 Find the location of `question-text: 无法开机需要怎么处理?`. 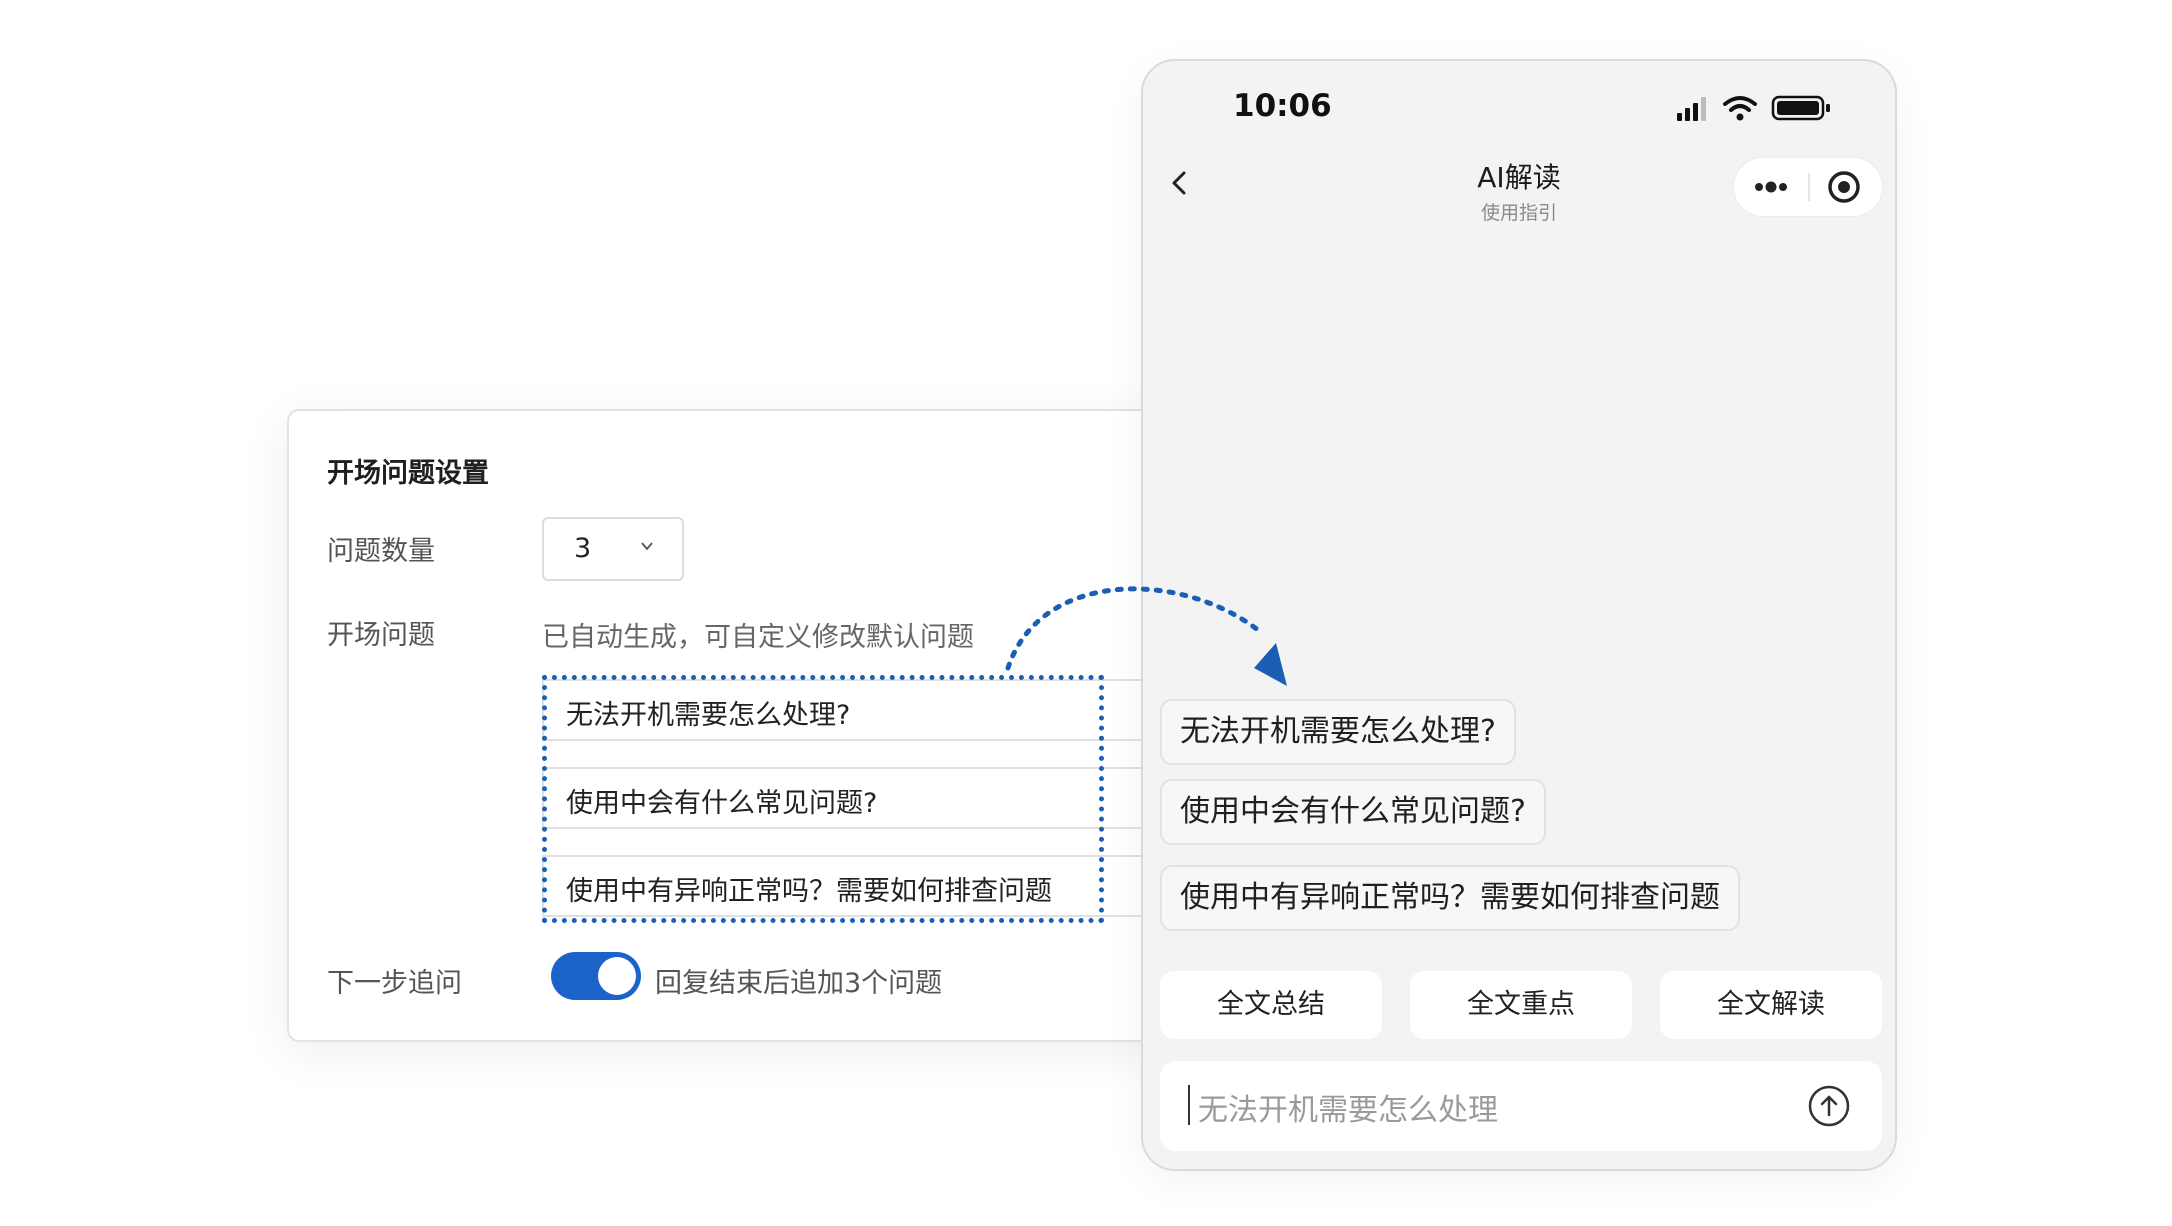

question-text: 无法开机需要怎么处理? is located at coordinates (708, 715).